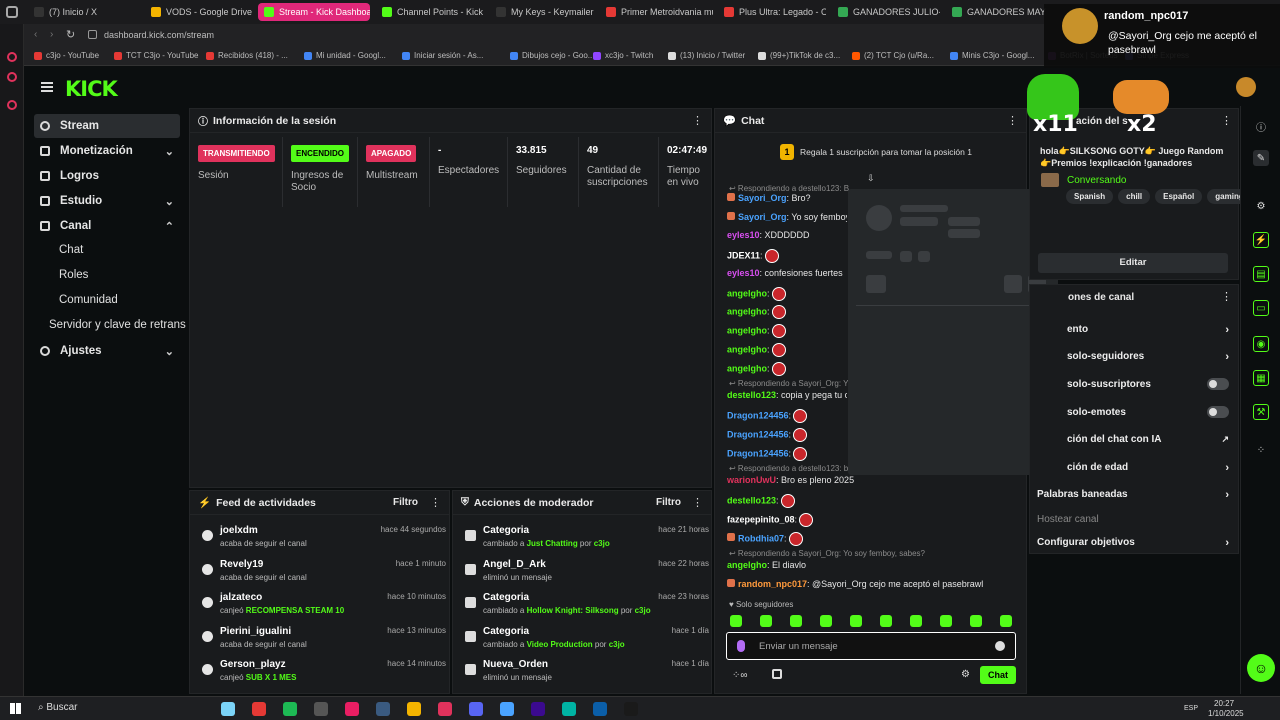 This screenshot has width=1280, height=720. I want to click on nav-canal-roles: Roles, so click(73, 275).